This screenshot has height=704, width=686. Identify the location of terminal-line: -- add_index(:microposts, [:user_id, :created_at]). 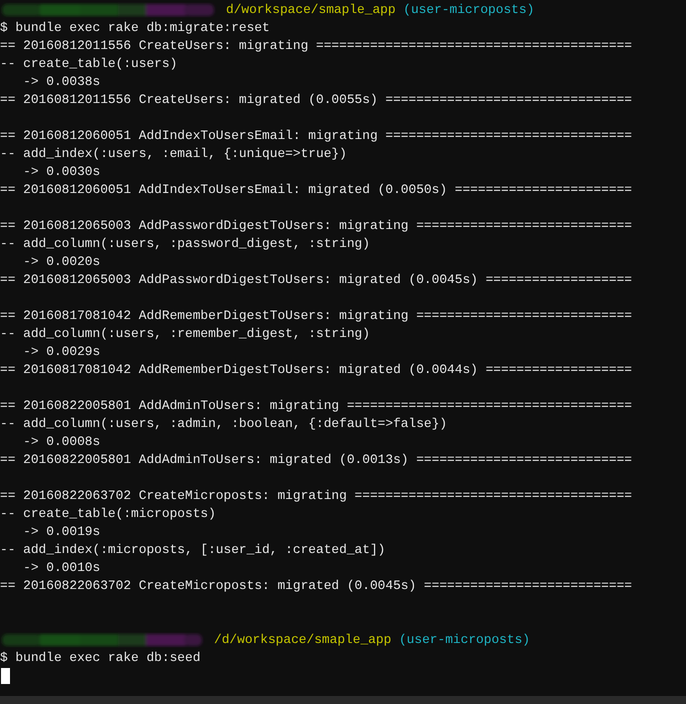
(193, 549).